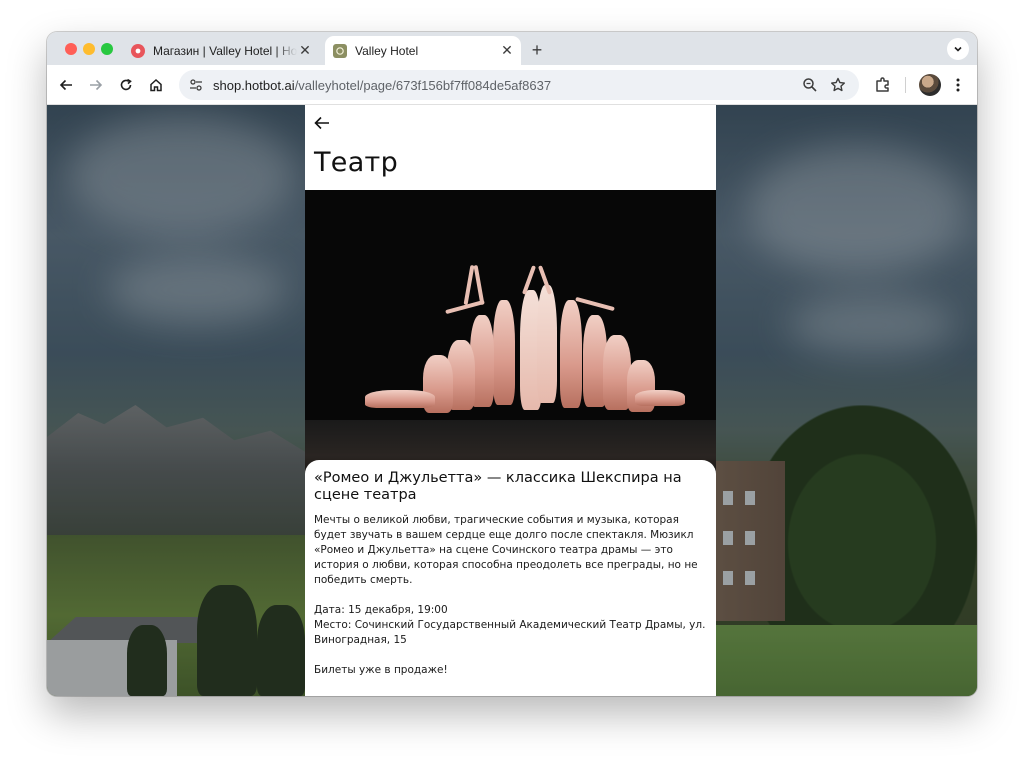  Describe the element at coordinates (381, 610) in the screenshot. I see `event-date: Дата: 15 декабря, 19:00` at that location.